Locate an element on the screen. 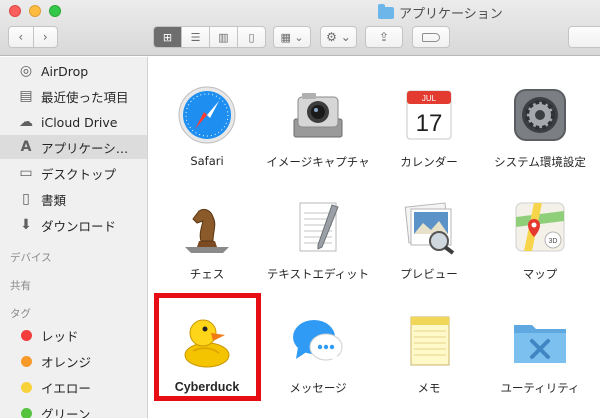 This screenshot has width=600, height=418. app-chess: チェス is located at coordinates (207, 239).